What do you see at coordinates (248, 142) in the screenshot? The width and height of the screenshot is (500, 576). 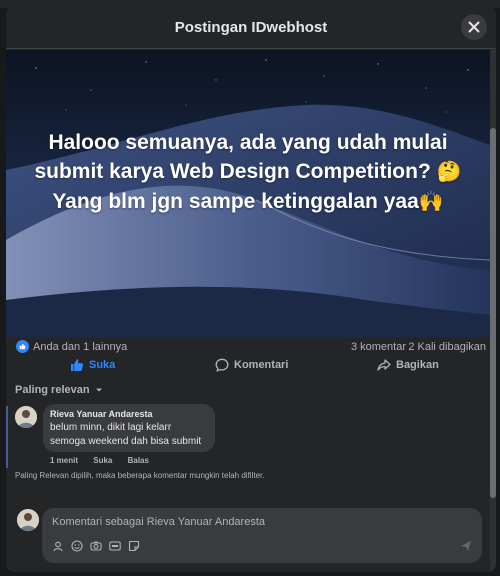 I see `post-text-line-1: Halooo semuanya, ada yang udah mulai` at bounding box center [248, 142].